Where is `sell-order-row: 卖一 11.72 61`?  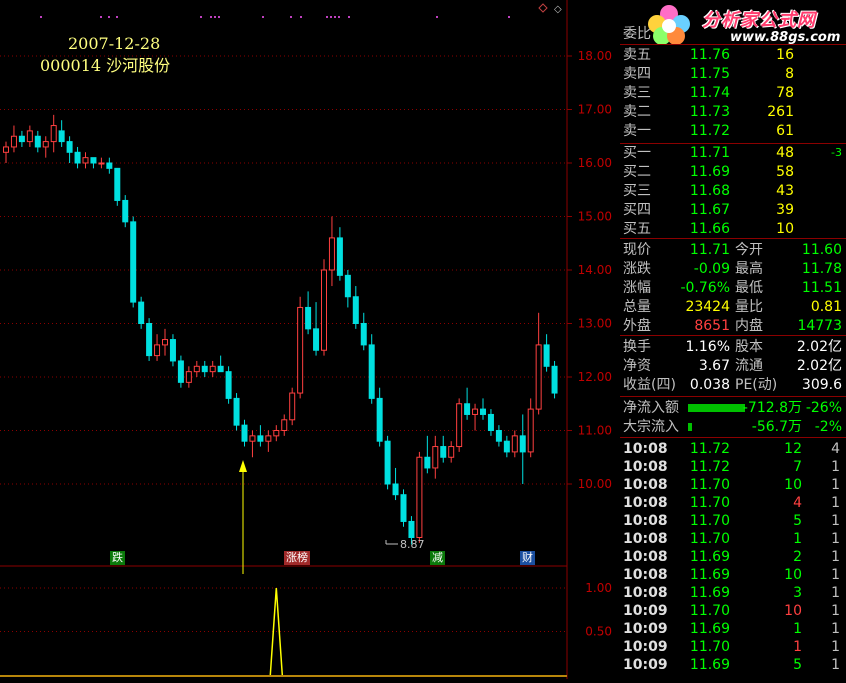 sell-order-row: 卖一 11.72 61 is located at coordinates (733, 131).